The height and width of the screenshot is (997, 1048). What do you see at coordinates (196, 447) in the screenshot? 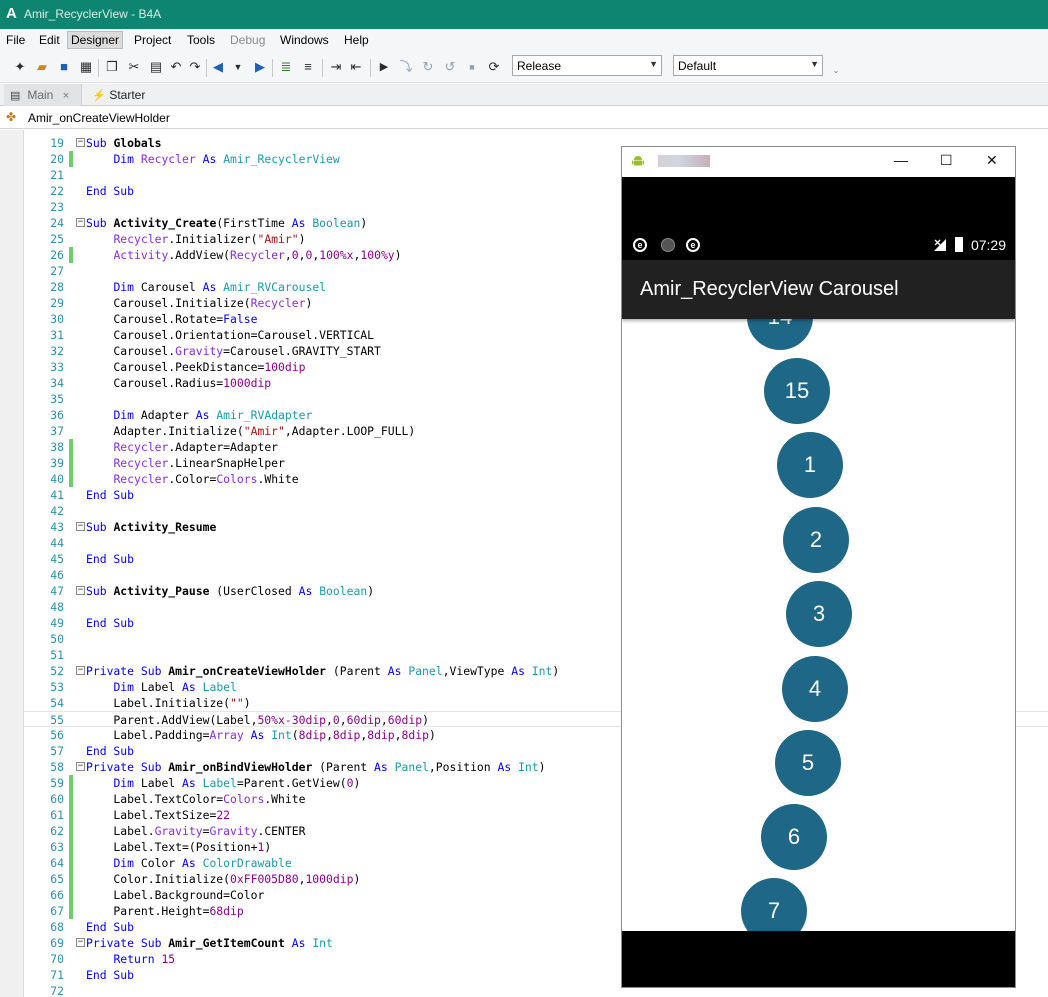
I see `code-text: Recycler.Adapter=Adapter` at bounding box center [196, 447].